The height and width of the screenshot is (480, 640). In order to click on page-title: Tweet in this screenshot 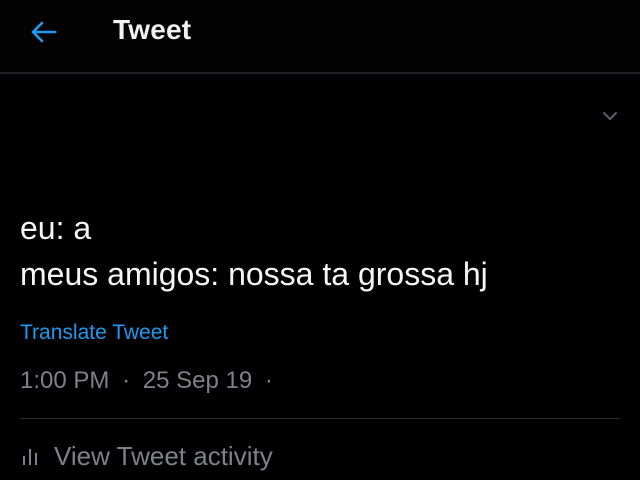, I will do `click(152, 29)`.